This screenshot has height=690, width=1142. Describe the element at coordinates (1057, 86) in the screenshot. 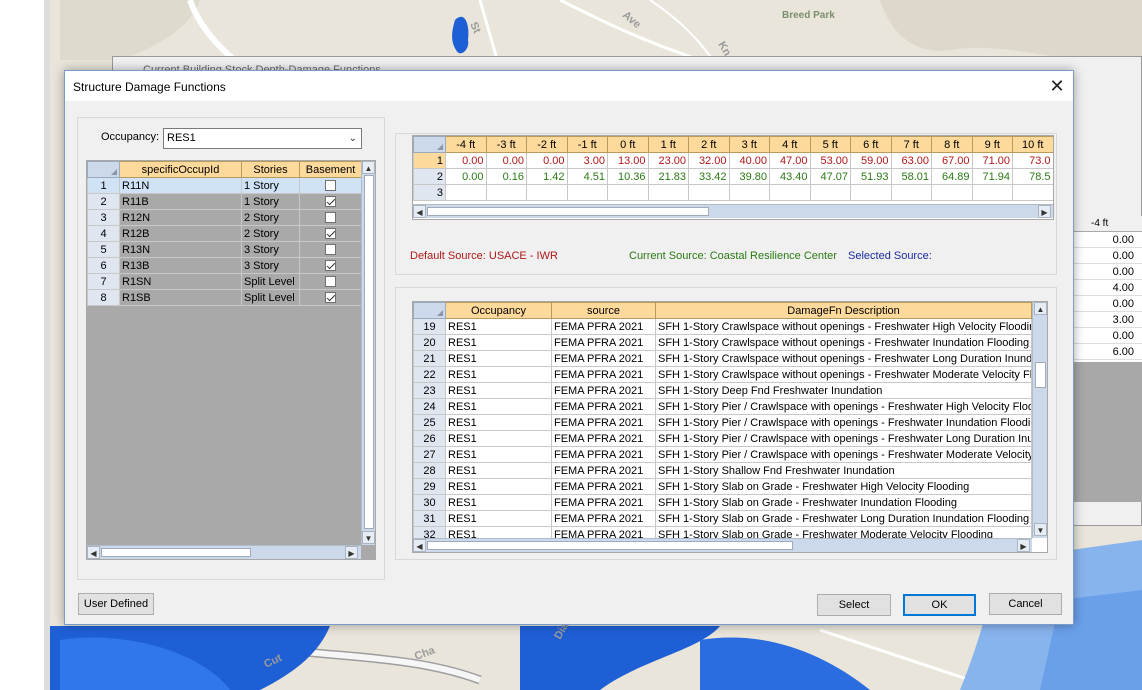

I see `close-icon: ✕` at that location.